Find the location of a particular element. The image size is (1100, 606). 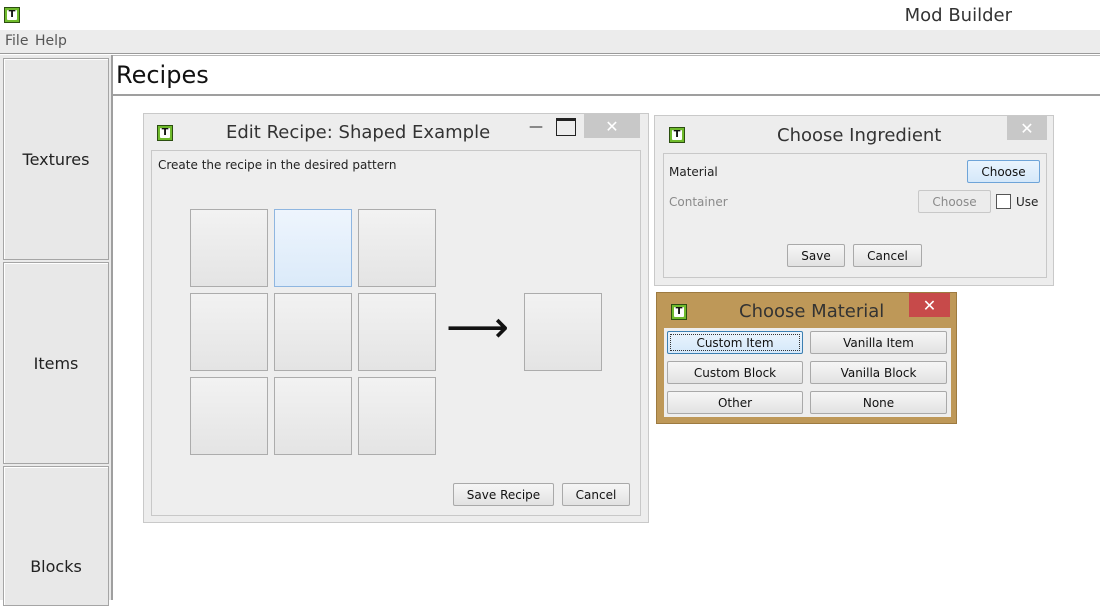

arrow-right-icon: ⟶ is located at coordinates (478, 327).